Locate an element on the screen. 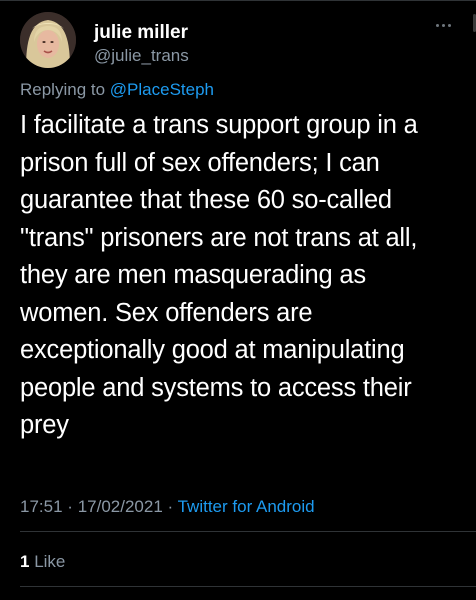 This screenshot has height=600, width=476. tweet-header: julie miller @julie_trans is located at coordinates (240, 40).